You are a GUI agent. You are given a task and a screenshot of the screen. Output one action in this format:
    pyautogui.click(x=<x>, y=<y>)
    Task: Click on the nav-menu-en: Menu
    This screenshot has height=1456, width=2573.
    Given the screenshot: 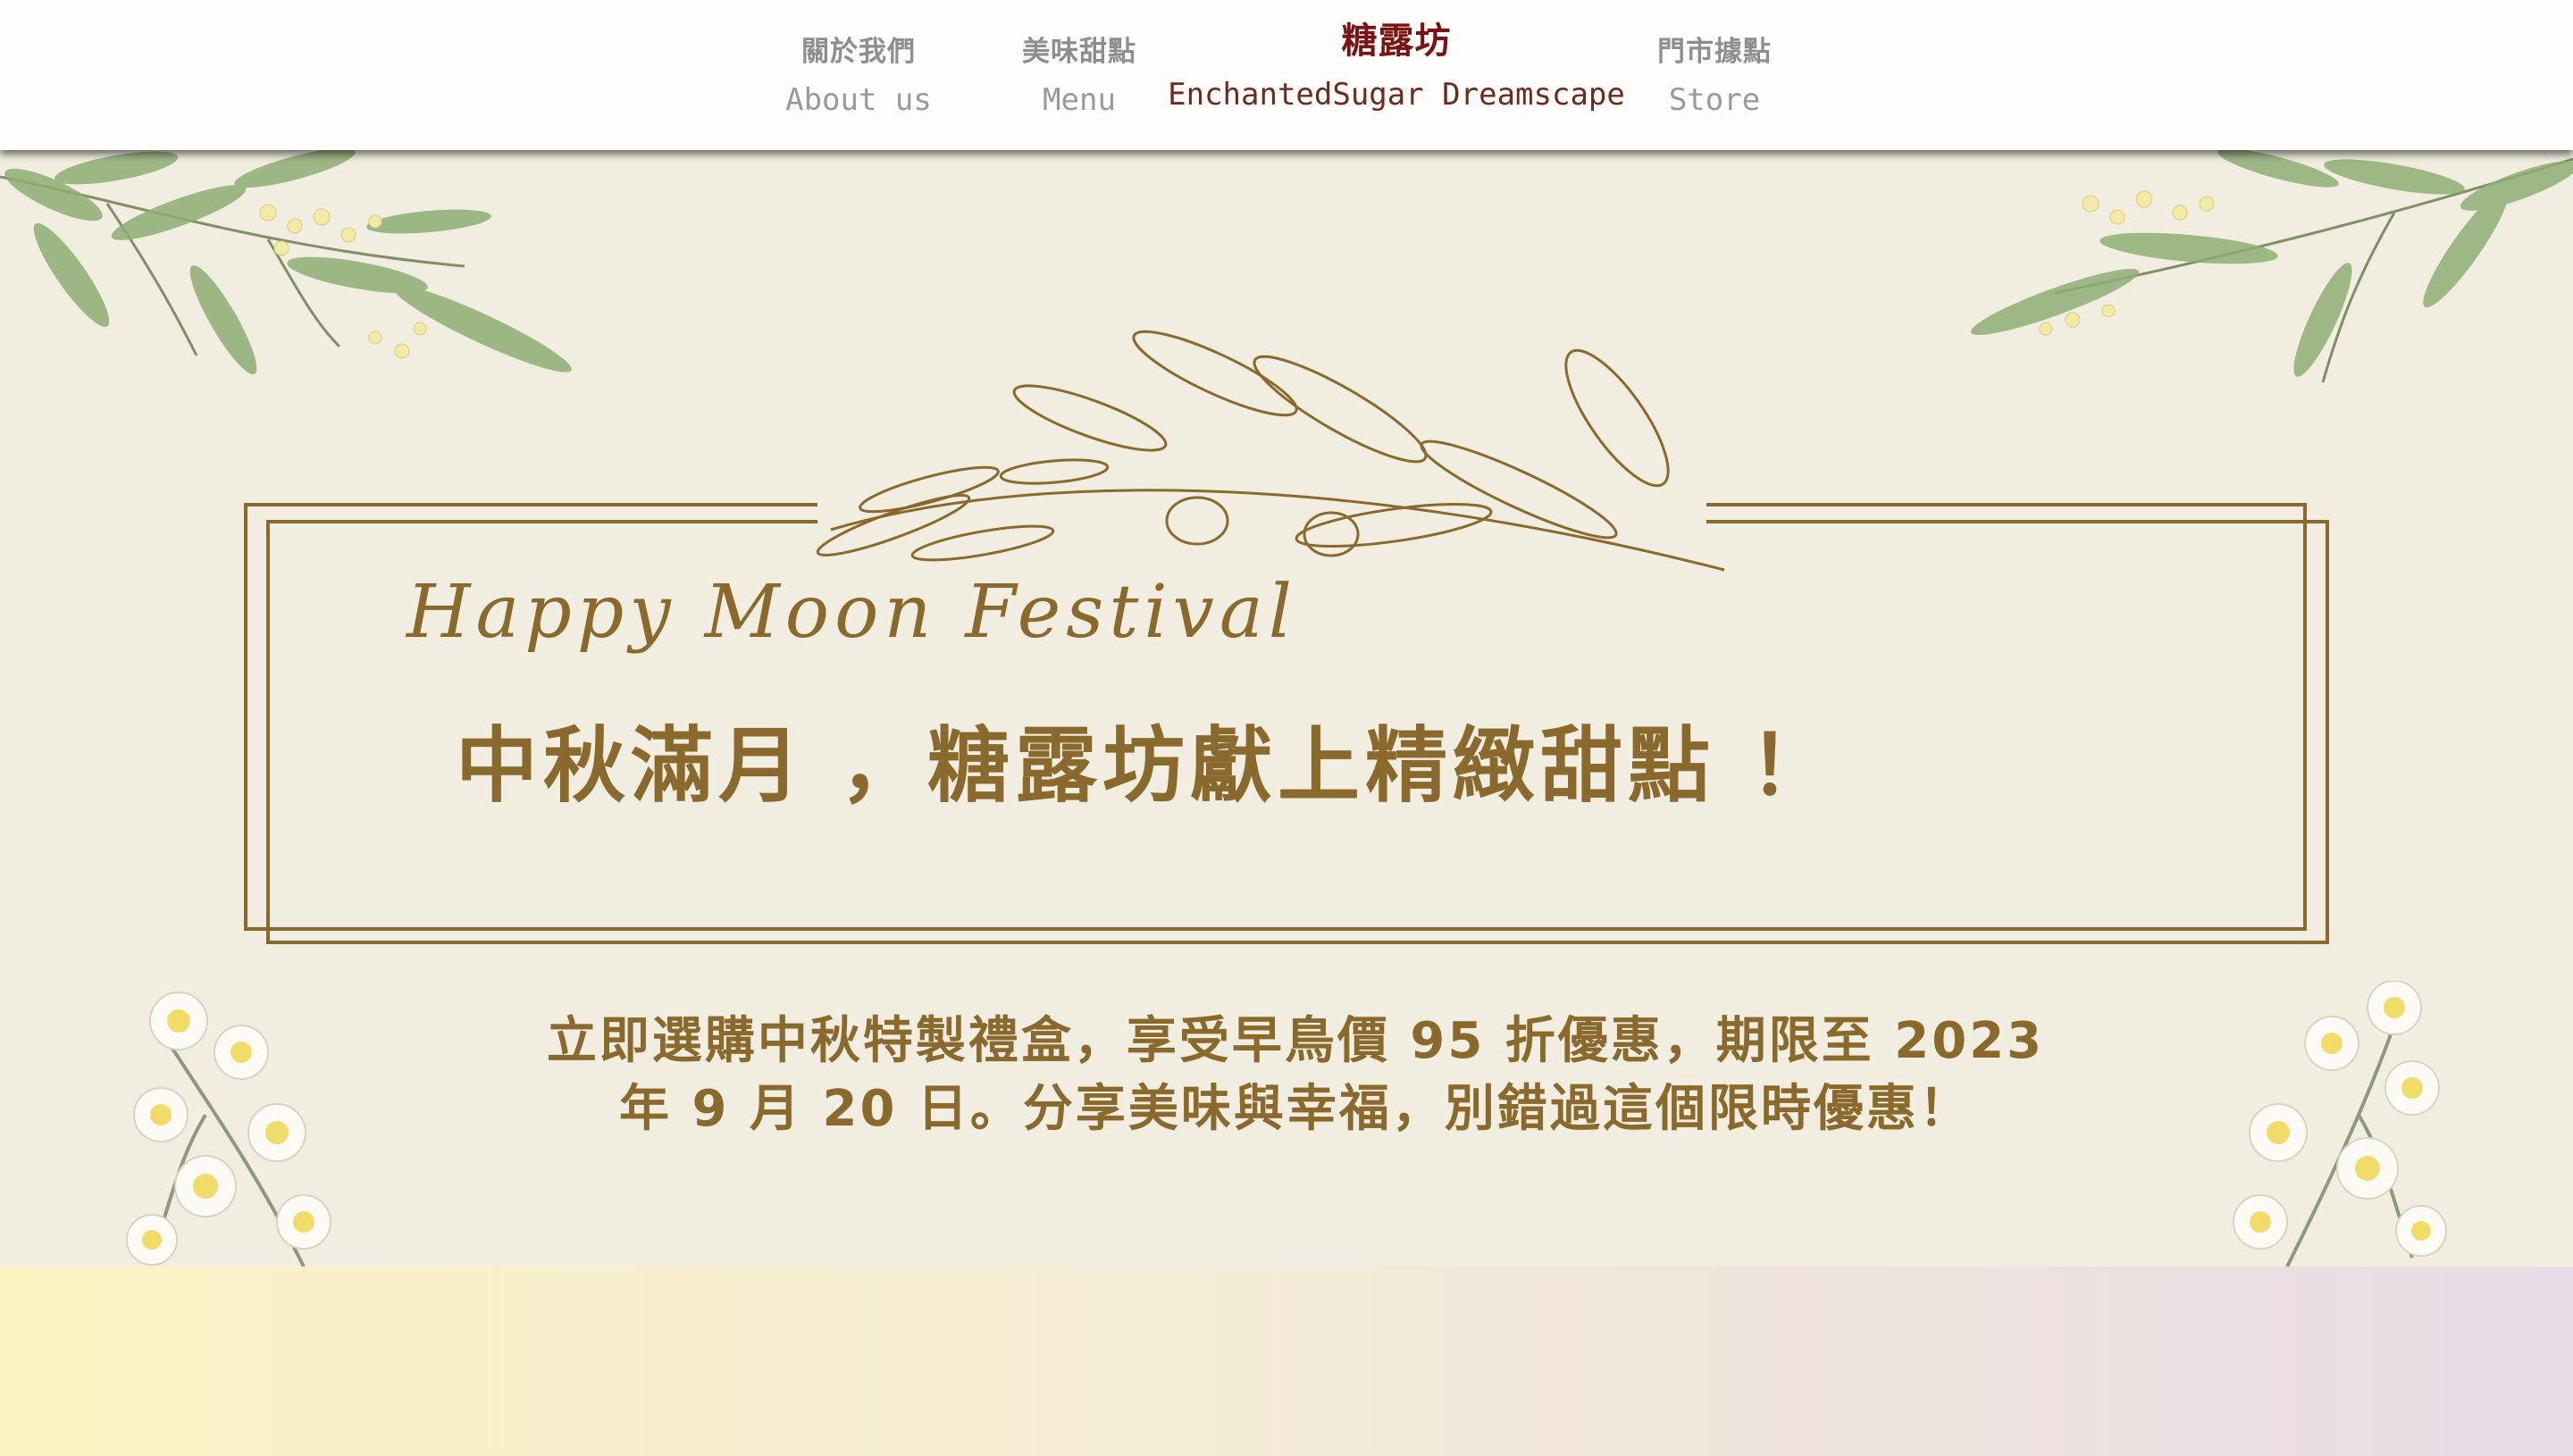 What is the action you would take?
    pyautogui.click(x=1079, y=100)
    